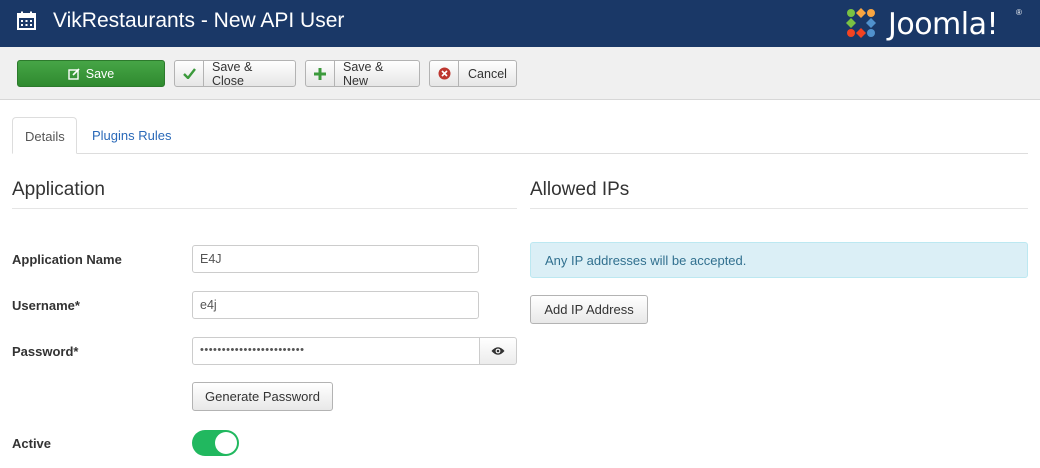  Describe the element at coordinates (58, 189) in the screenshot. I see `application-section-title: Application` at that location.